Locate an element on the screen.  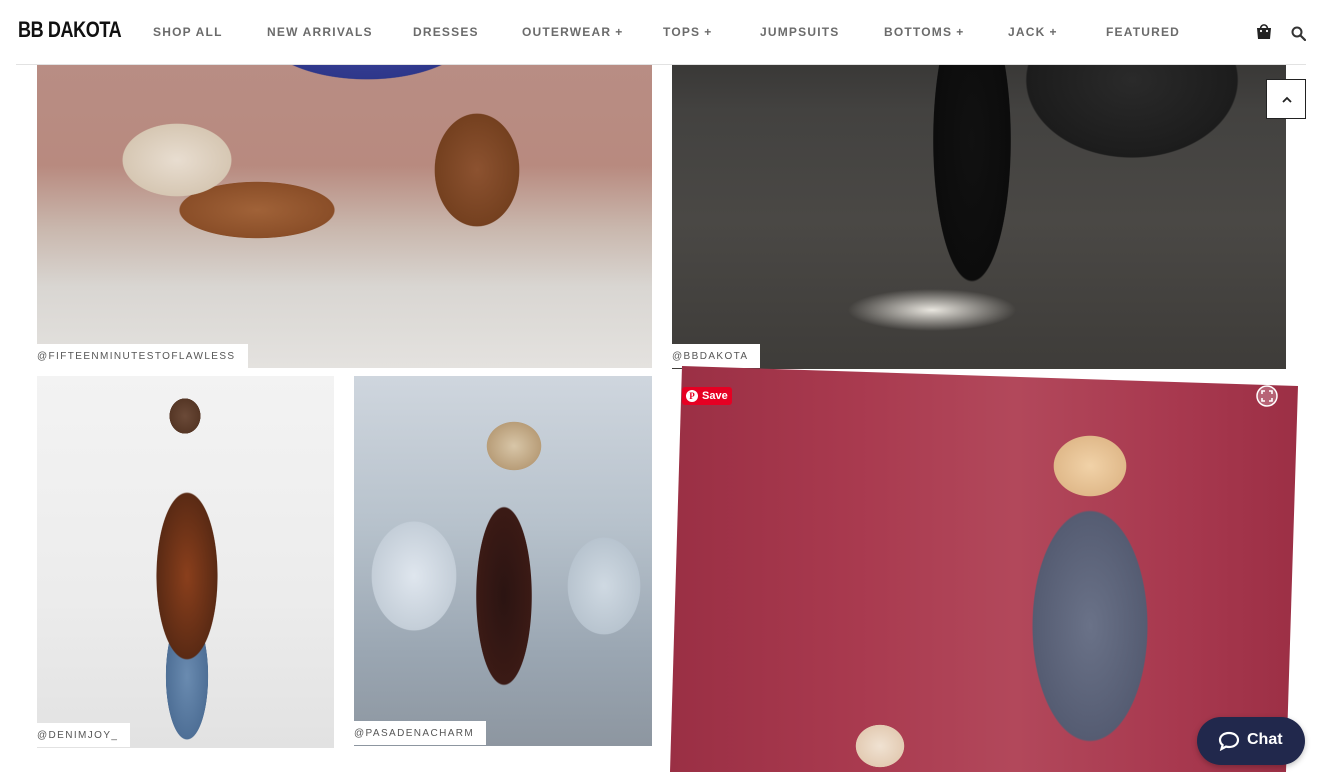
chat-button: Chat is located at coordinates (1251, 741).